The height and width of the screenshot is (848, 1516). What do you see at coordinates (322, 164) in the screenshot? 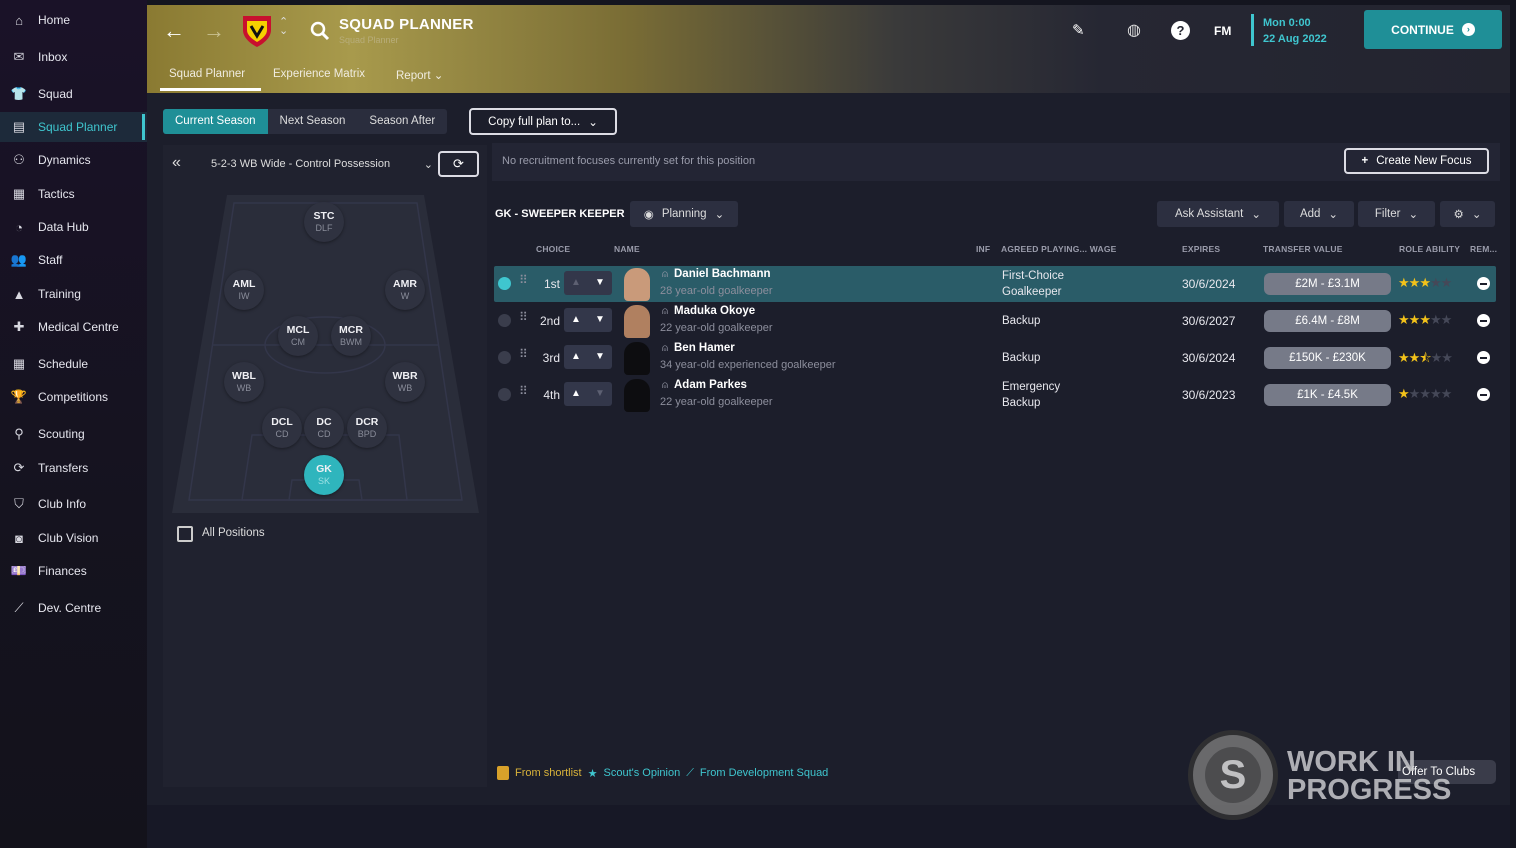
I see `tactic-dropdown: 5-2-3 WB Wide - Control Possession ⌄` at bounding box center [322, 164].